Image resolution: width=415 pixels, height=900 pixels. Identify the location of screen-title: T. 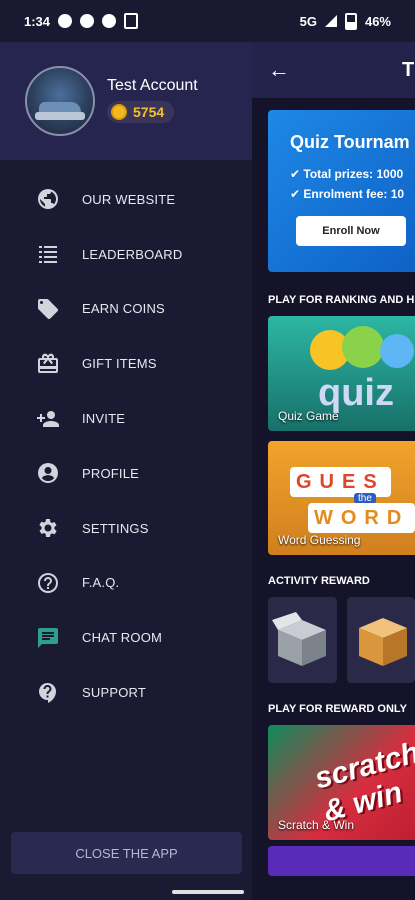
(408, 69).